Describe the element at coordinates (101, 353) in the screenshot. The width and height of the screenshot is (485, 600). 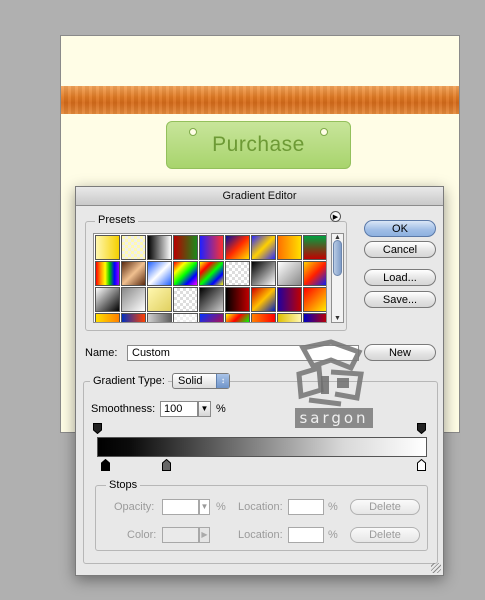
I see `name-label: Name:` at that location.